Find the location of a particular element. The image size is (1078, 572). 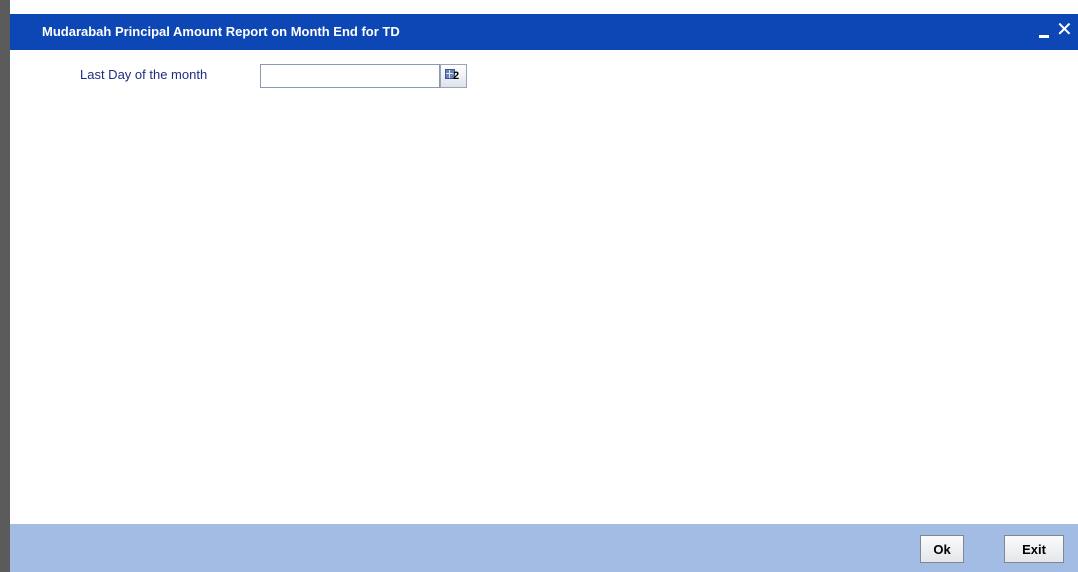

left-window-border is located at coordinates (5, 286).